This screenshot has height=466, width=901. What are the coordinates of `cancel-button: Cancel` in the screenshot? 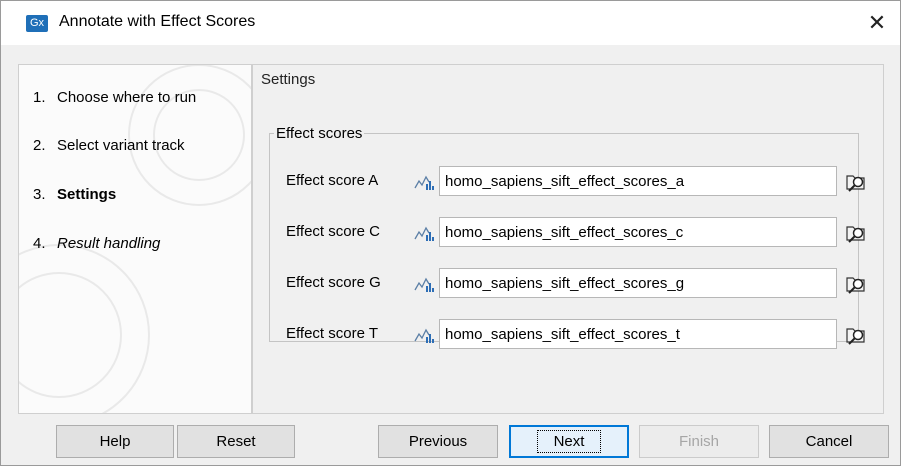 It's located at (829, 441).